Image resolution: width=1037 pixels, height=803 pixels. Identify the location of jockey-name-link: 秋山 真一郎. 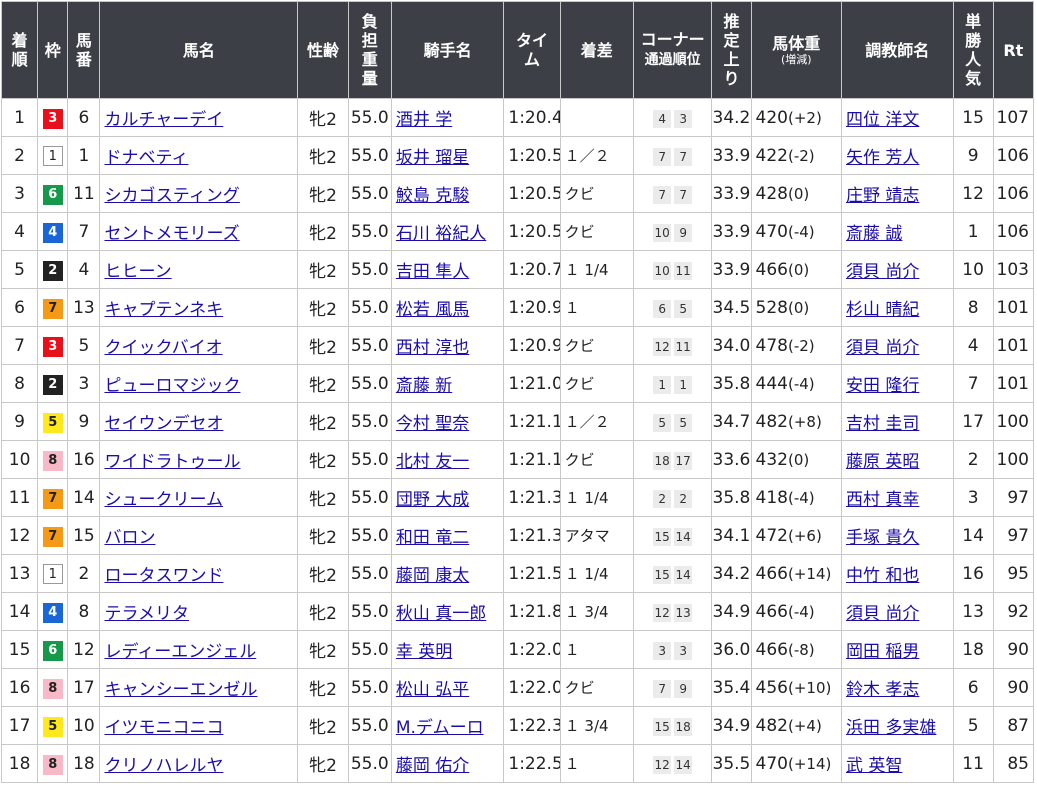
(441, 614).